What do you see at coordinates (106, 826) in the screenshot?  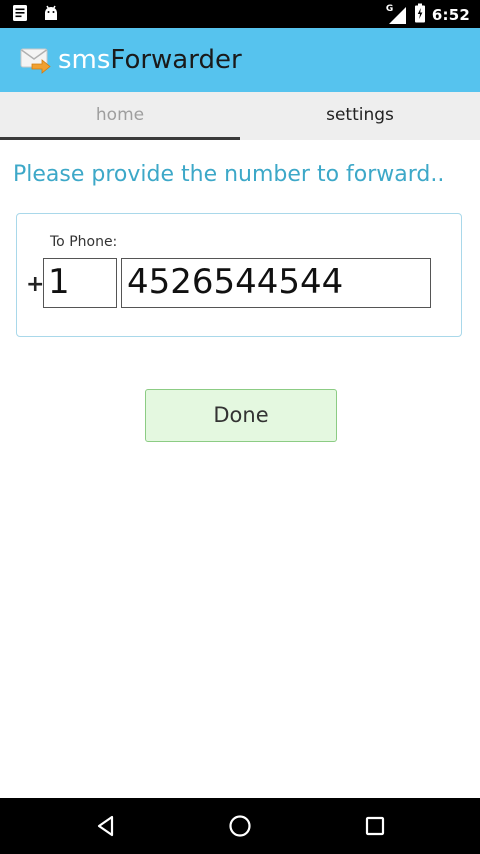 I see `back-icon` at bounding box center [106, 826].